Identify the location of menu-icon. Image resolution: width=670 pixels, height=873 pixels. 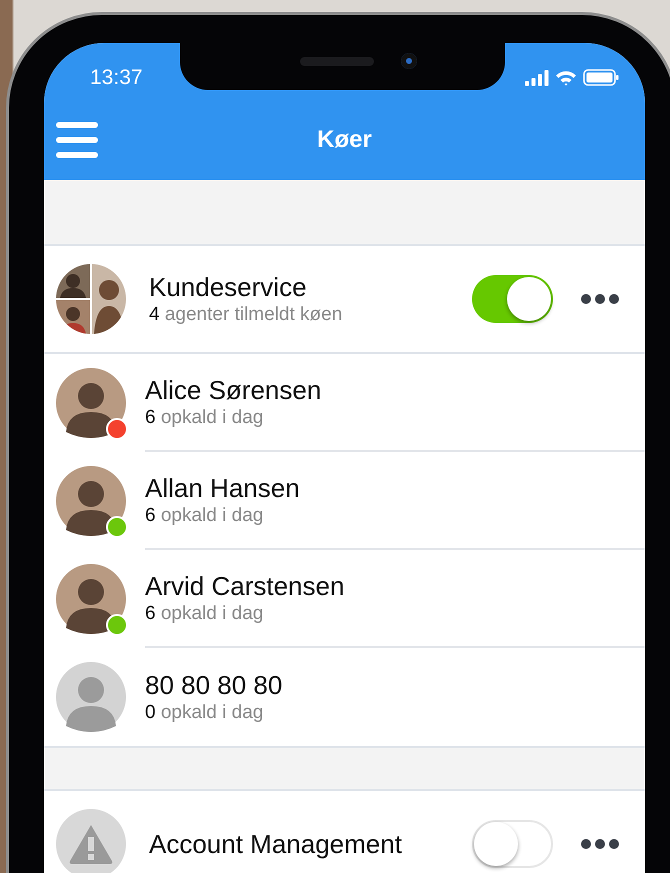
(77, 140).